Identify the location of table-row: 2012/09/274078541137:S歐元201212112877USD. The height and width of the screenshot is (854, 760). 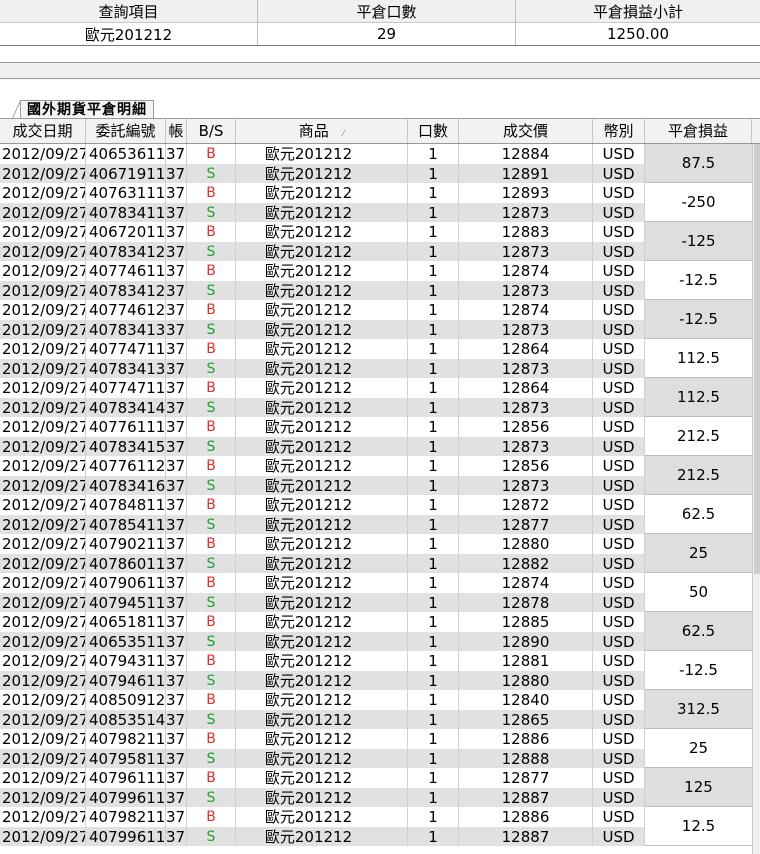
(376, 524).